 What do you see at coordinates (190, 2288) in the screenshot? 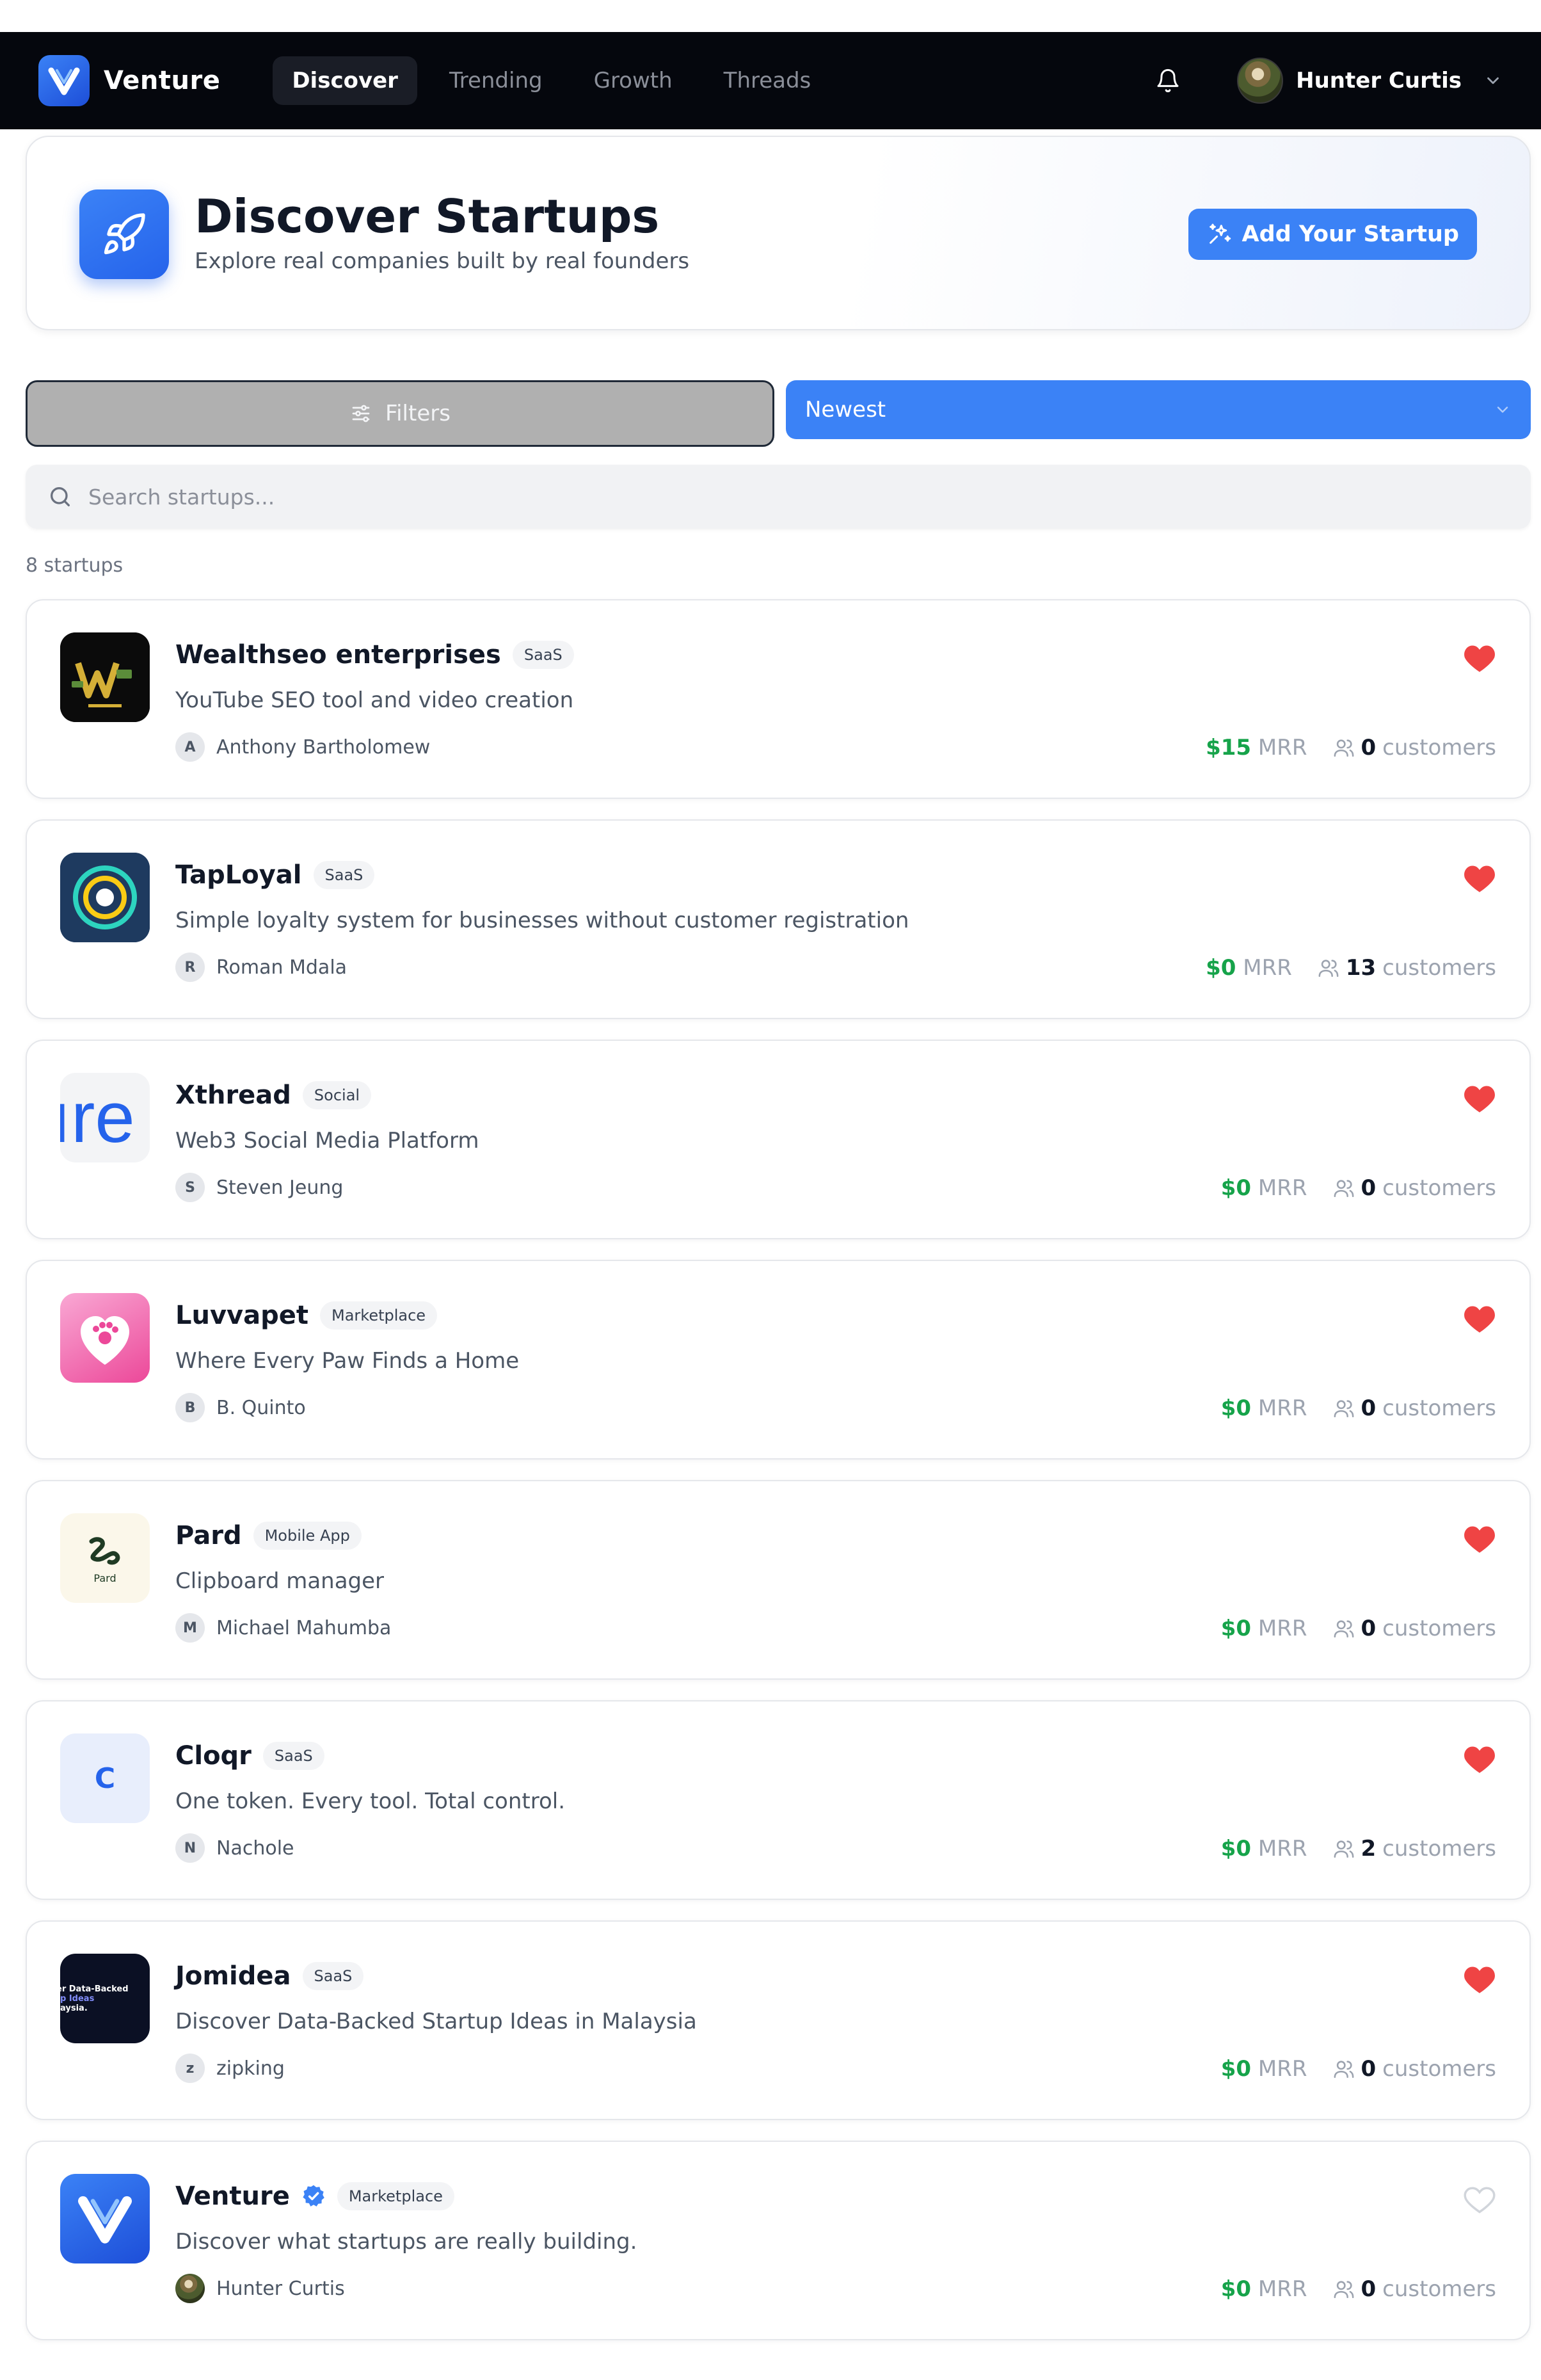
I see `founder-avatar` at bounding box center [190, 2288].